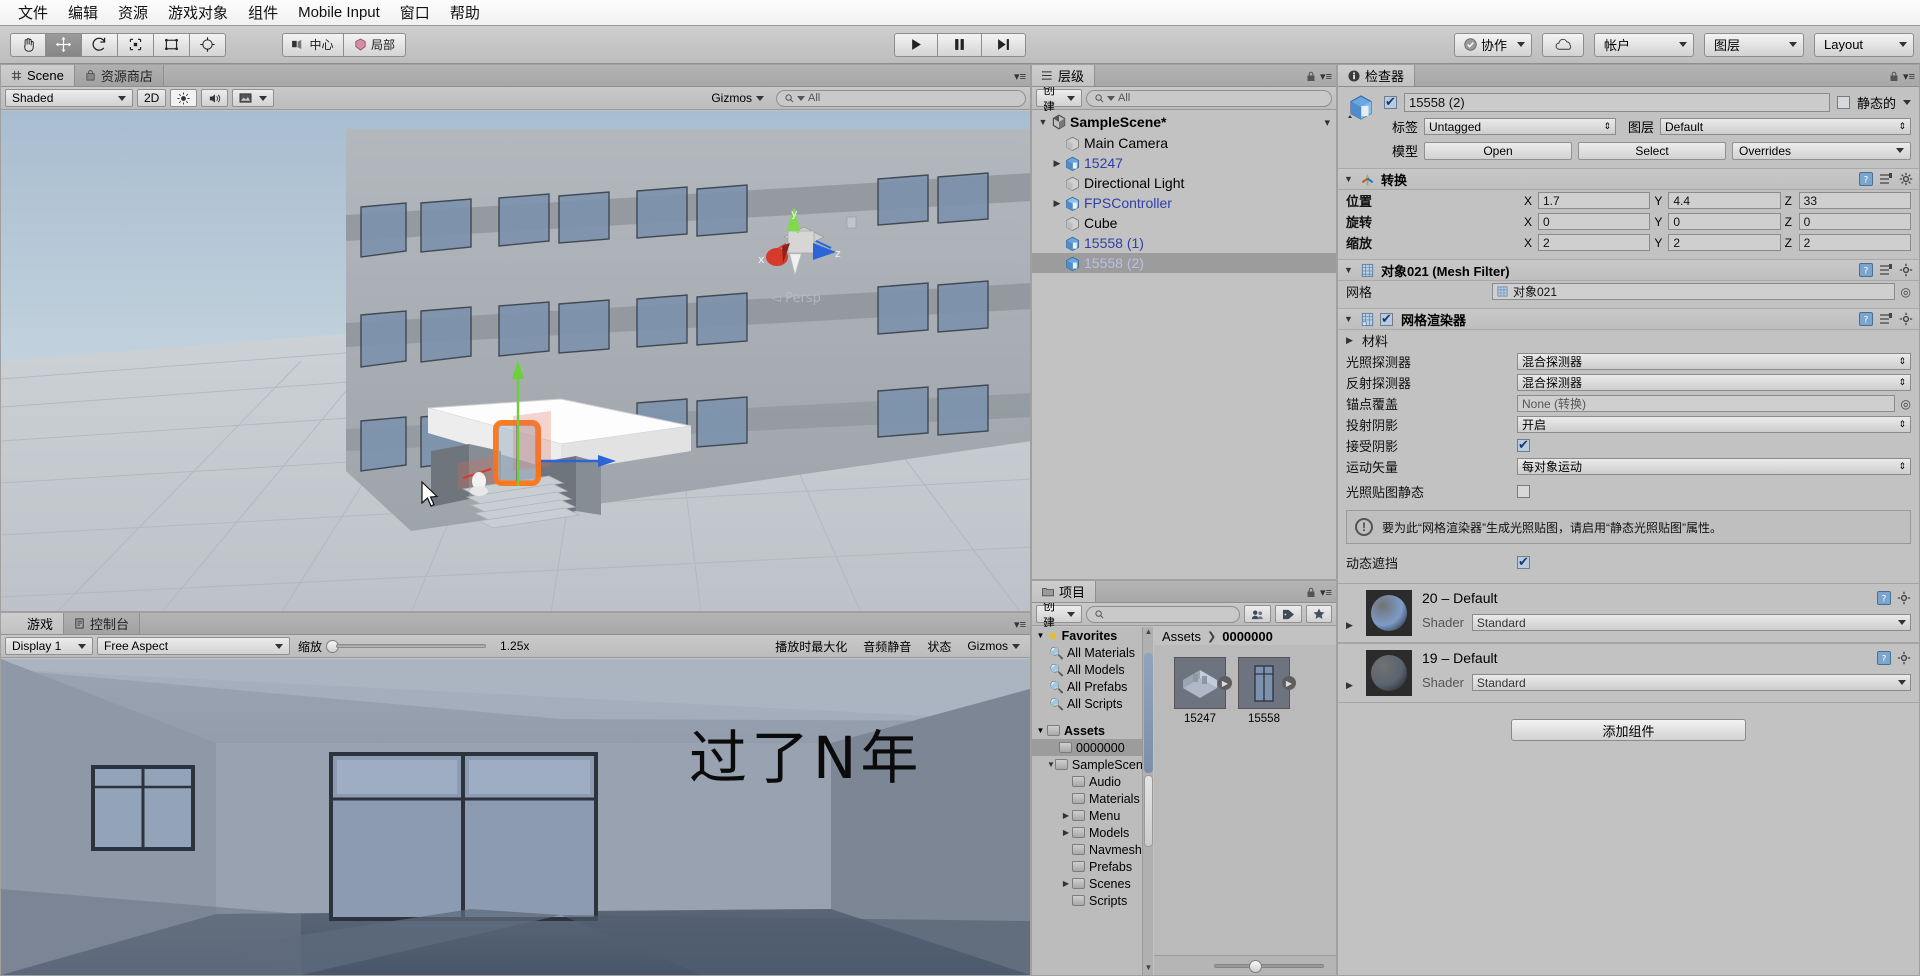 This screenshot has height=976, width=1920. Describe the element at coordinates (119, 75) in the screenshot. I see `tab-asset-store: 资源商店` at that location.